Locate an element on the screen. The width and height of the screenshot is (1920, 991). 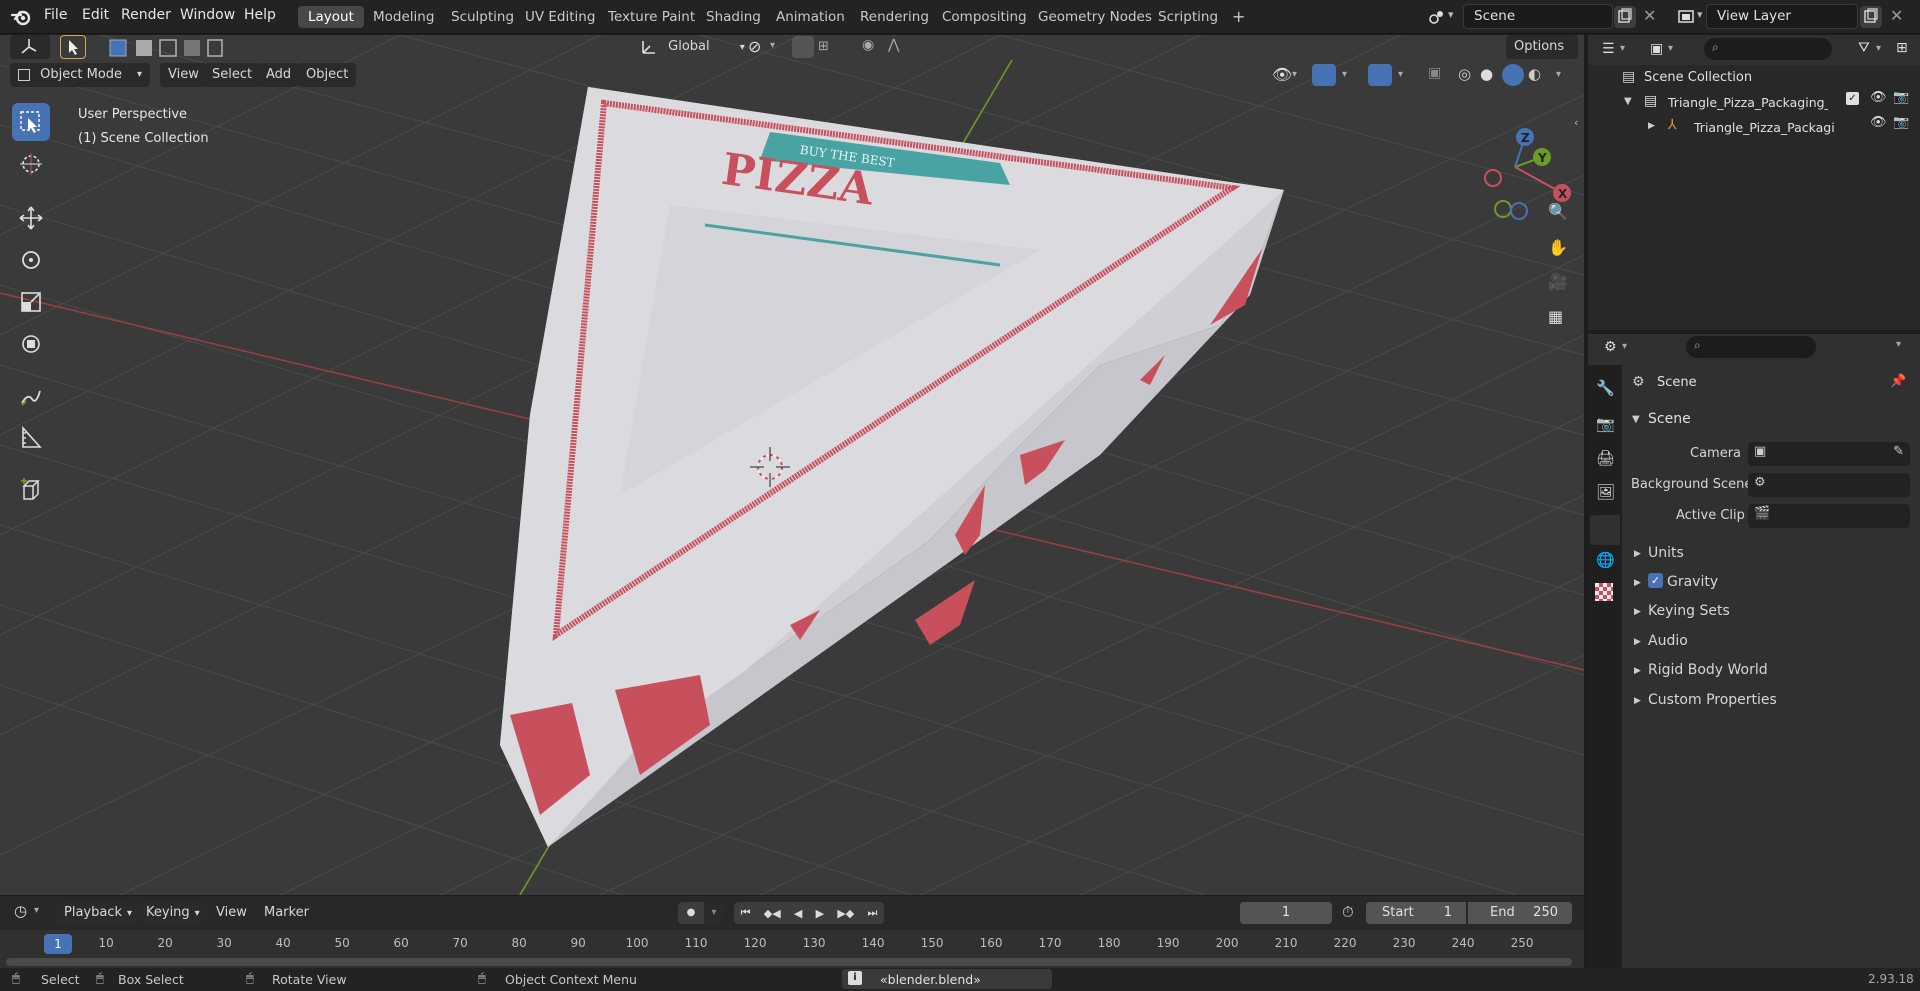
record-icon: ● is located at coordinates (691, 913).